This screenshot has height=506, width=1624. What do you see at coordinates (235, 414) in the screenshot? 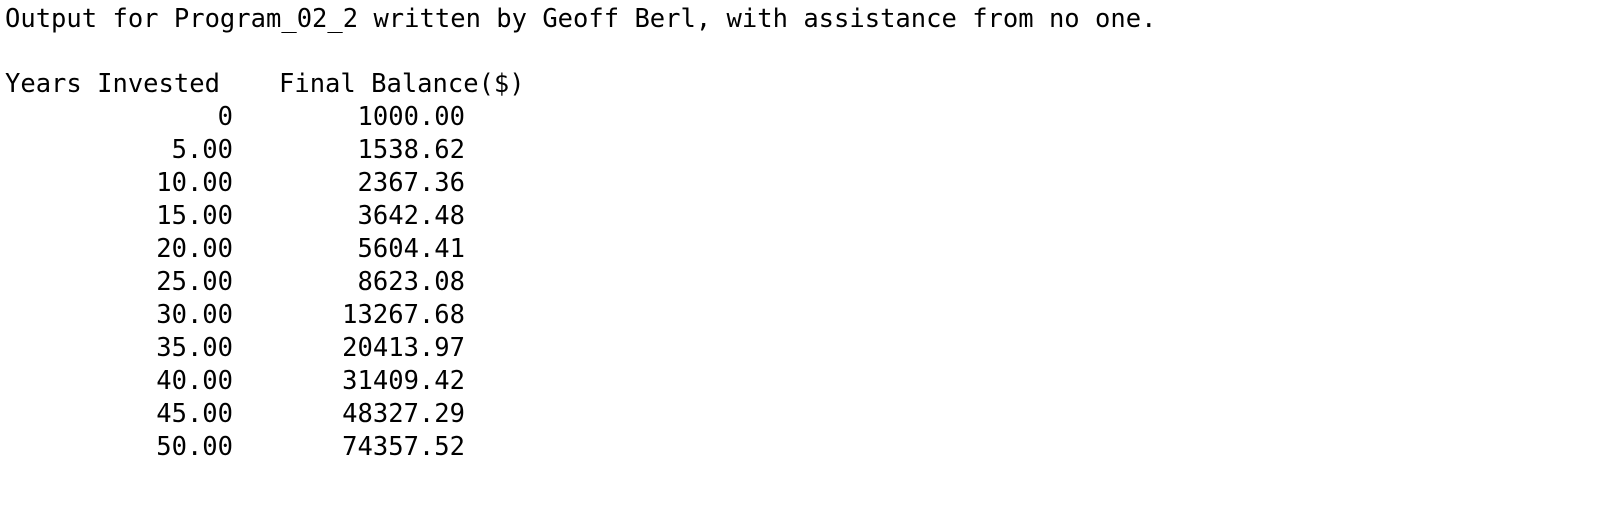
I see `table-row: 45.00 48327.29` at bounding box center [235, 414].